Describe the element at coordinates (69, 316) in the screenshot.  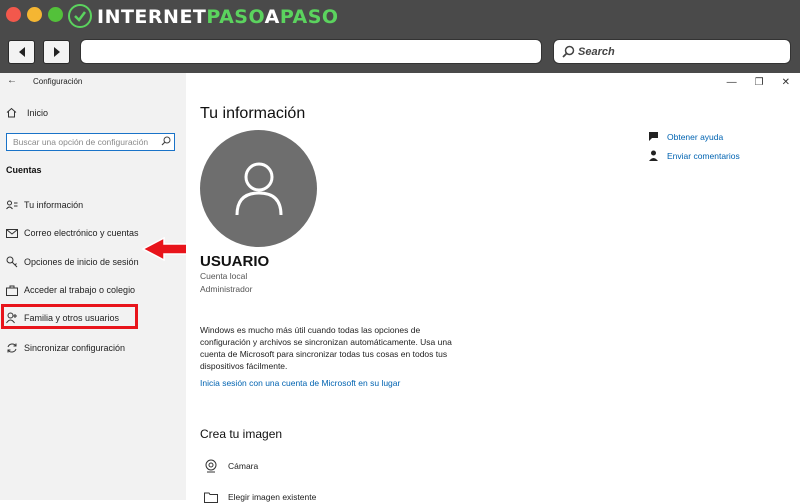
I see `highlight-box` at that location.